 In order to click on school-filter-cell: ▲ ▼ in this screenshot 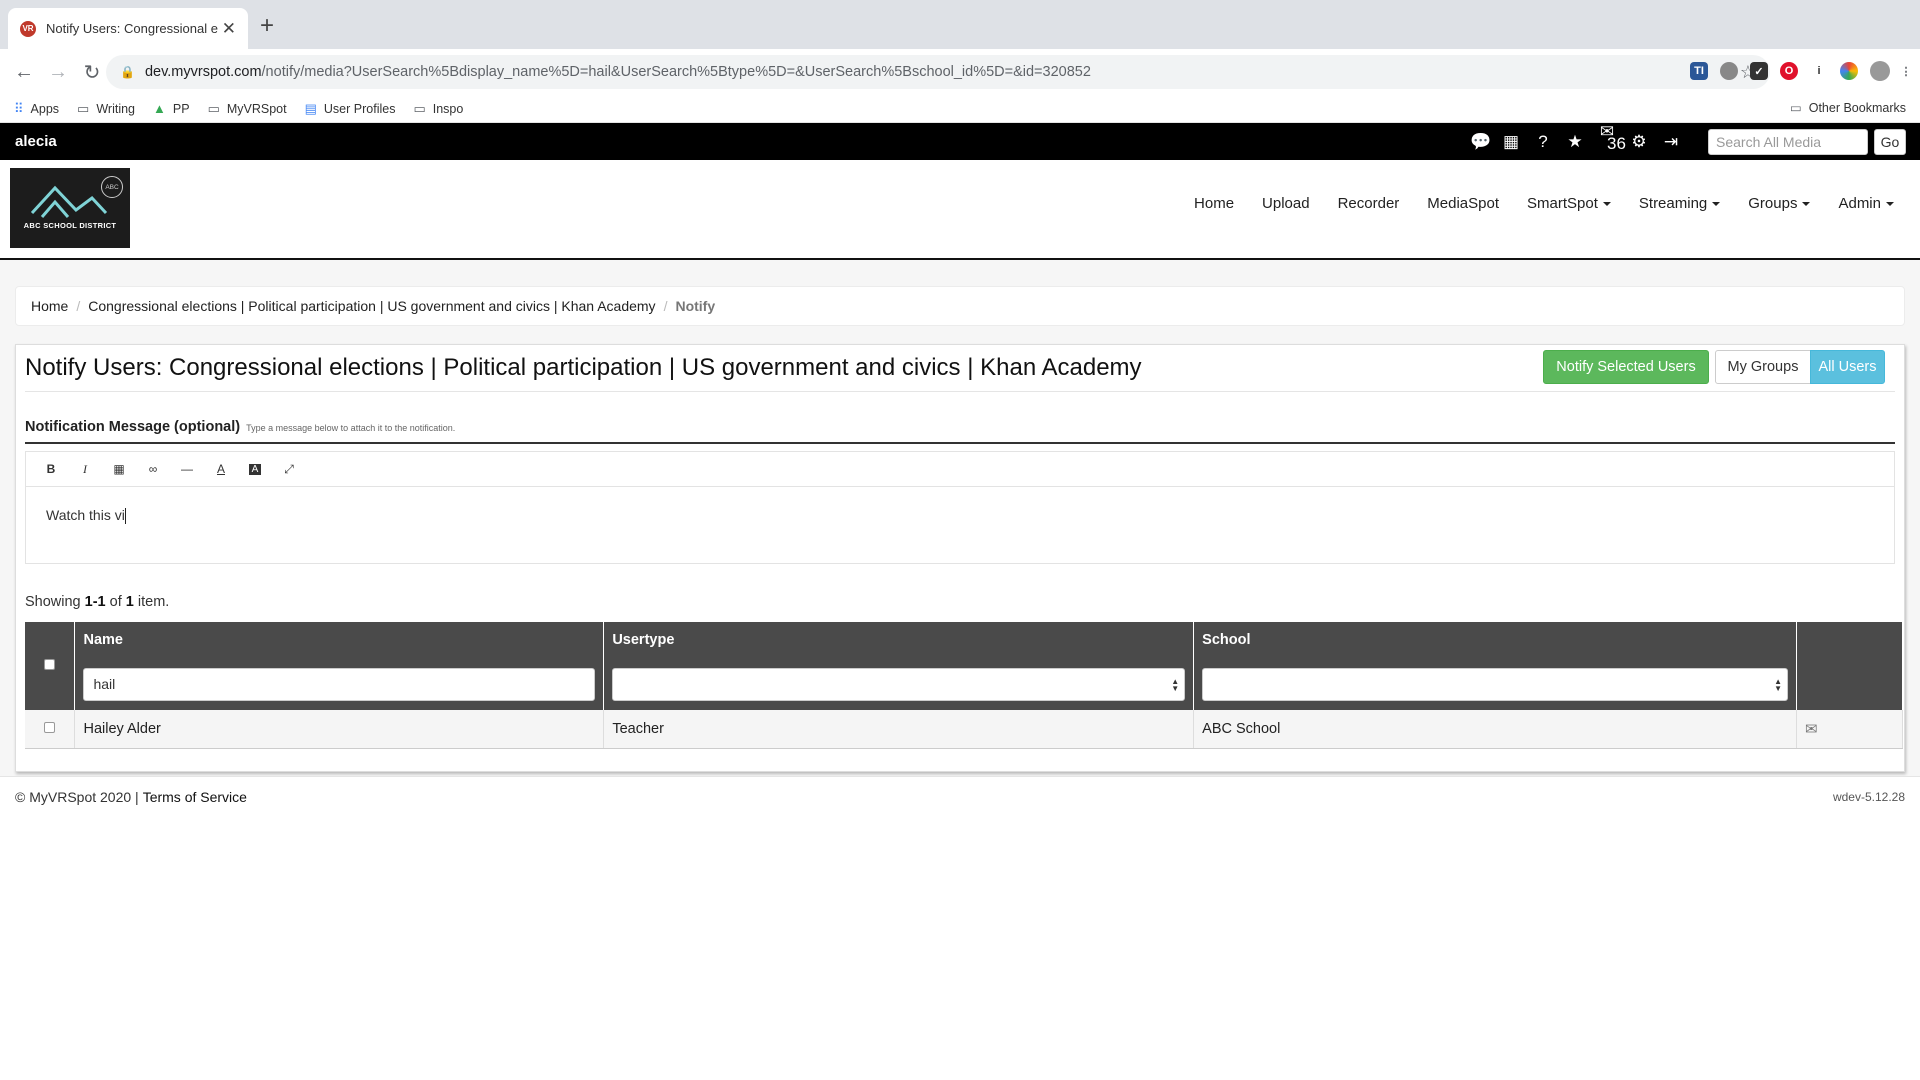, I will do `click(1495, 684)`.